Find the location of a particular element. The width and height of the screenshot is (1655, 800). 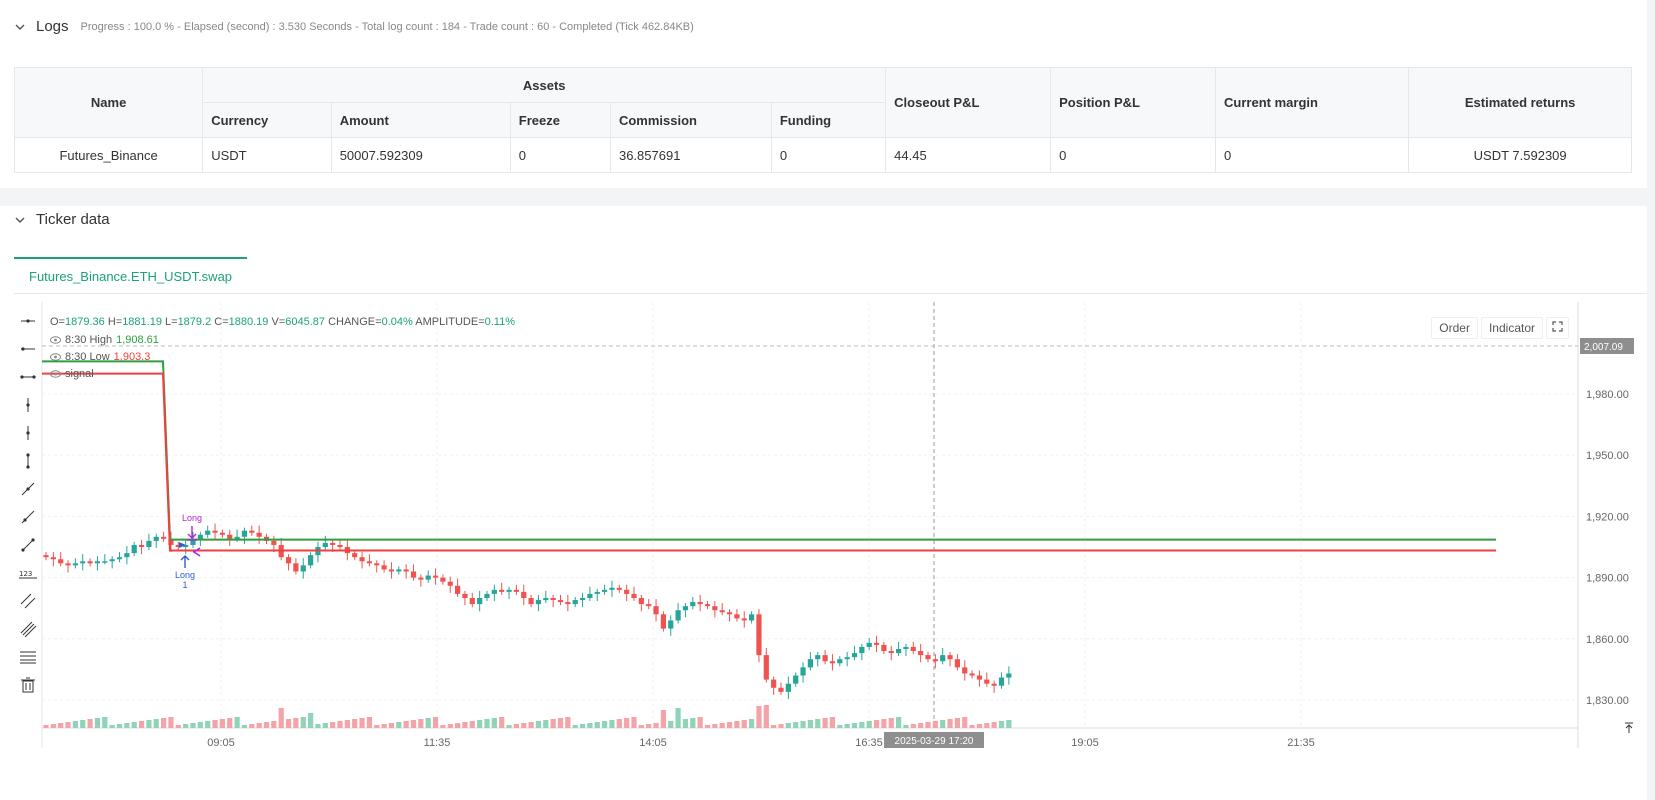

legend-high: 8:30 High 1,908.61 is located at coordinates (104, 340).